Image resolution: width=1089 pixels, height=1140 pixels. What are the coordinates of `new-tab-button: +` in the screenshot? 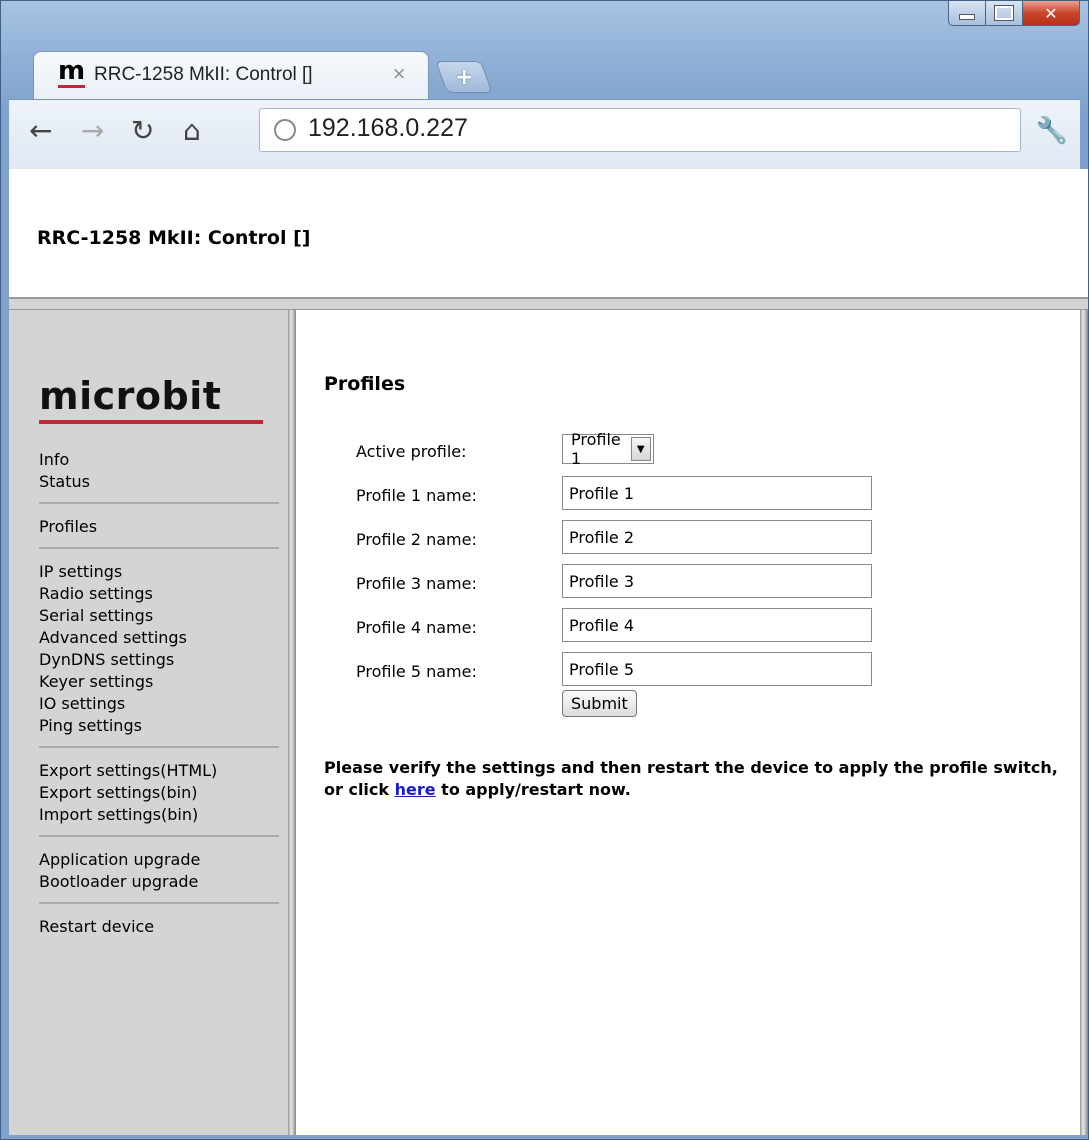 It's located at (464, 77).